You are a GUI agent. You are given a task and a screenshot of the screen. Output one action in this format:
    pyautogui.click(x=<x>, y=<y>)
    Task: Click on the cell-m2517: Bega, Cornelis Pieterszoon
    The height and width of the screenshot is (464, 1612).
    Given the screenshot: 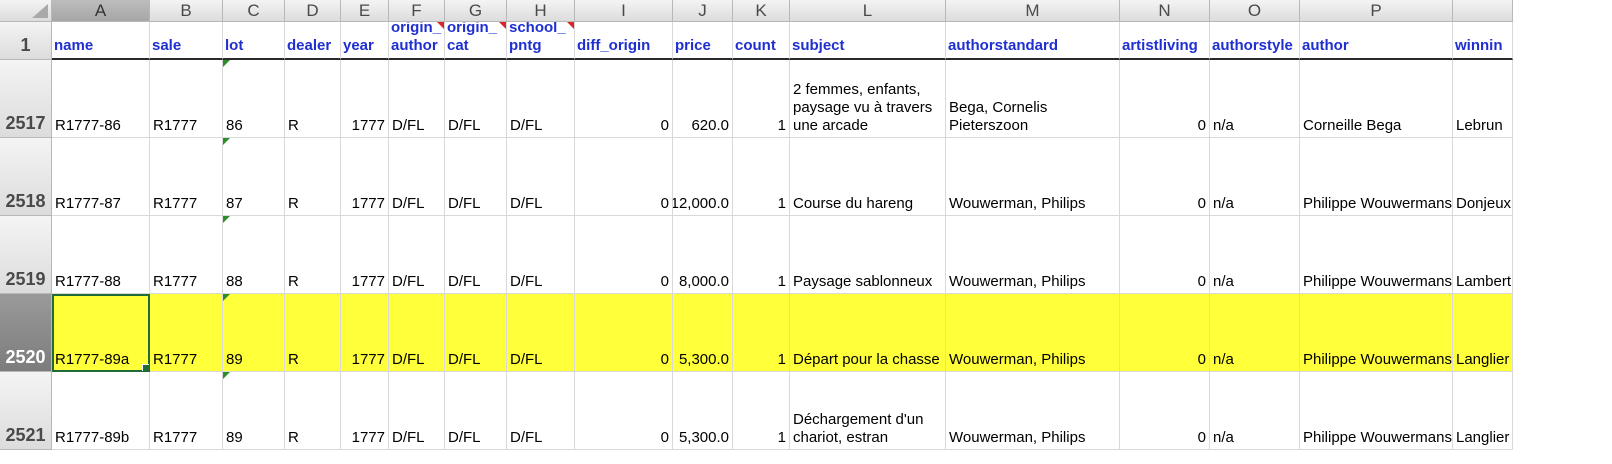 What is the action you would take?
    pyautogui.click(x=1033, y=99)
    